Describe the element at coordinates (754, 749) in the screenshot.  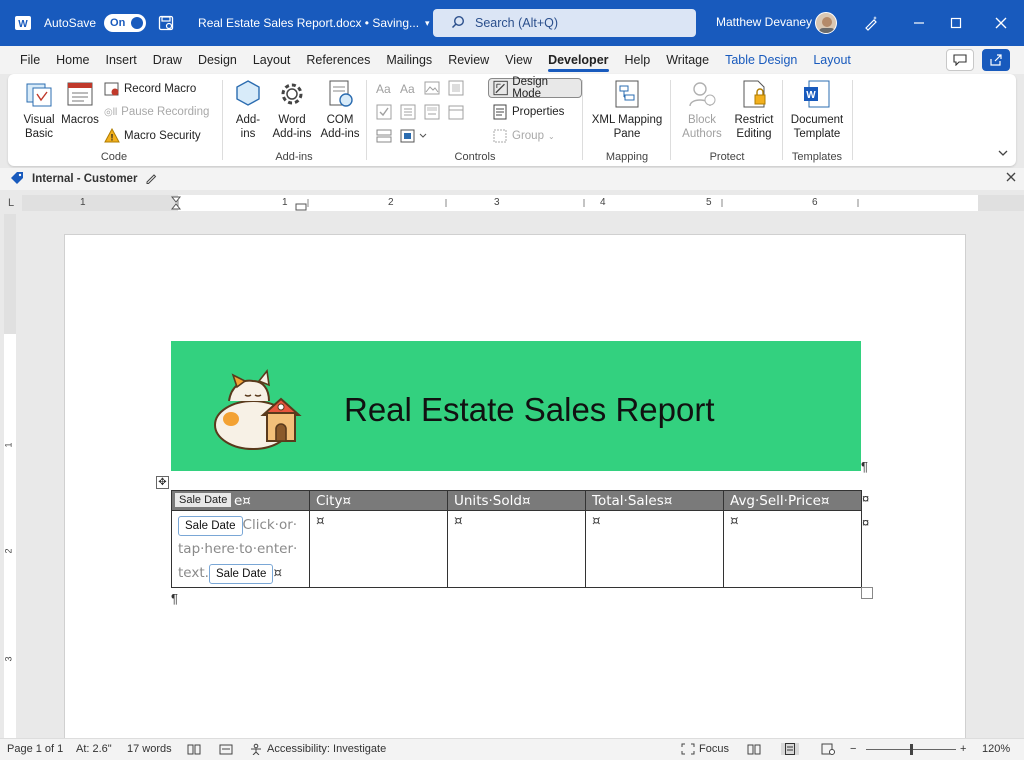
I see `read-mode-icon` at that location.